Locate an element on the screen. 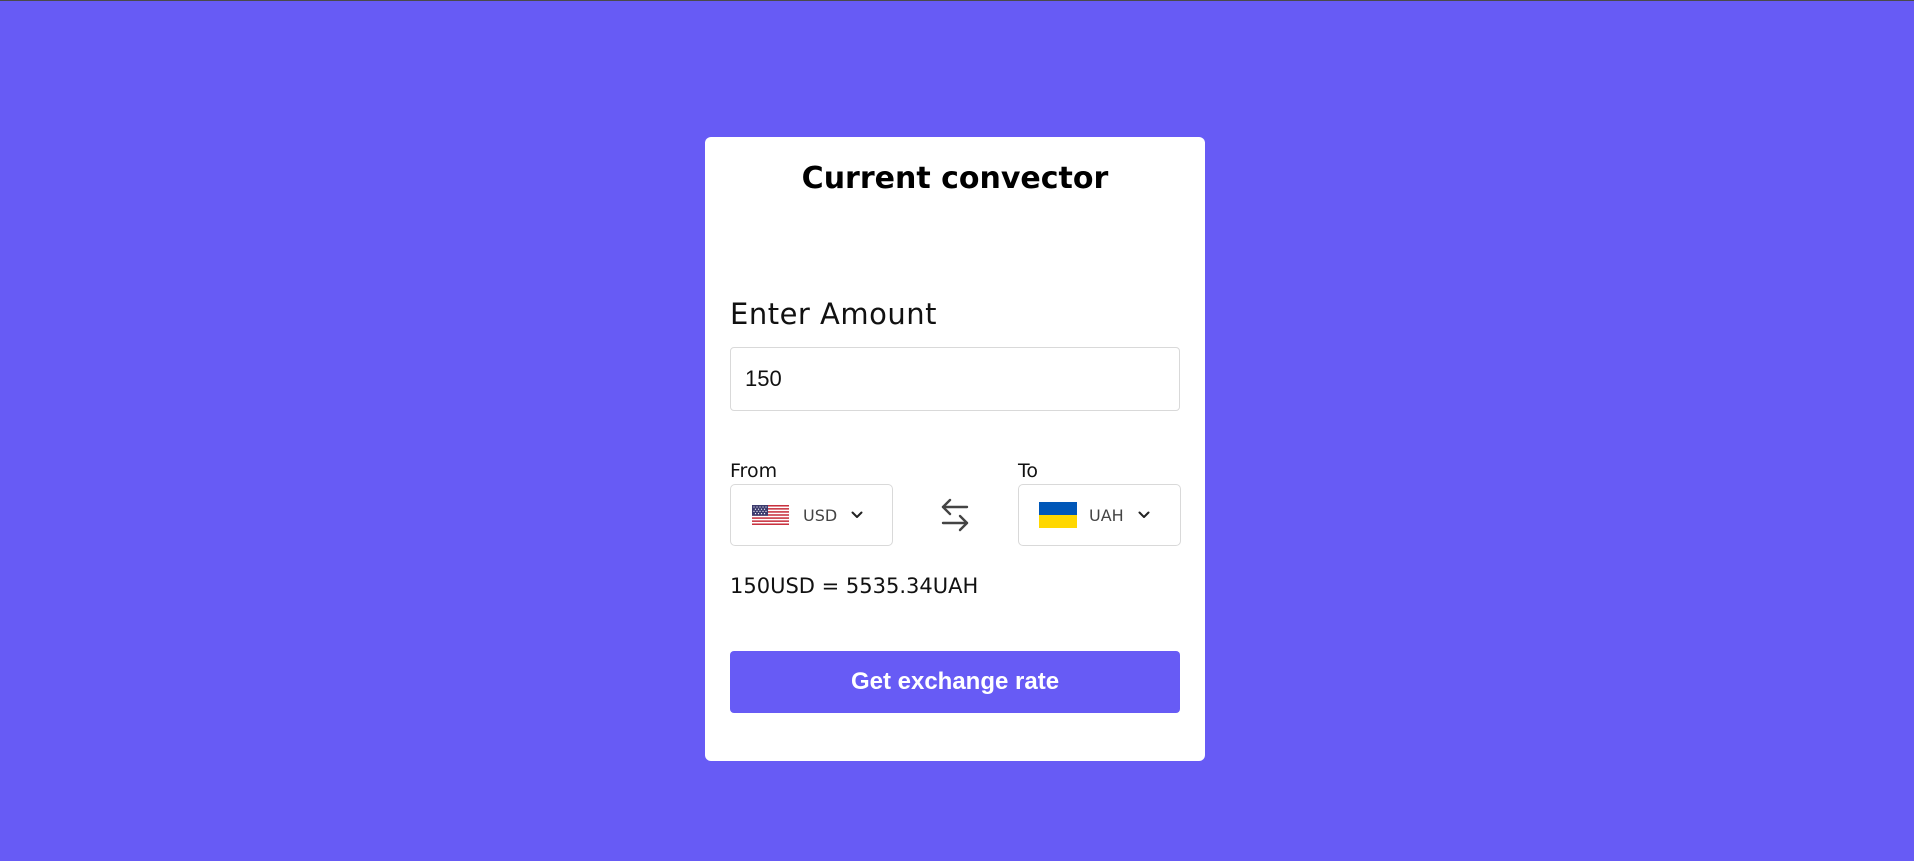 The width and height of the screenshot is (1914, 861). to-label: To is located at coordinates (1028, 471).